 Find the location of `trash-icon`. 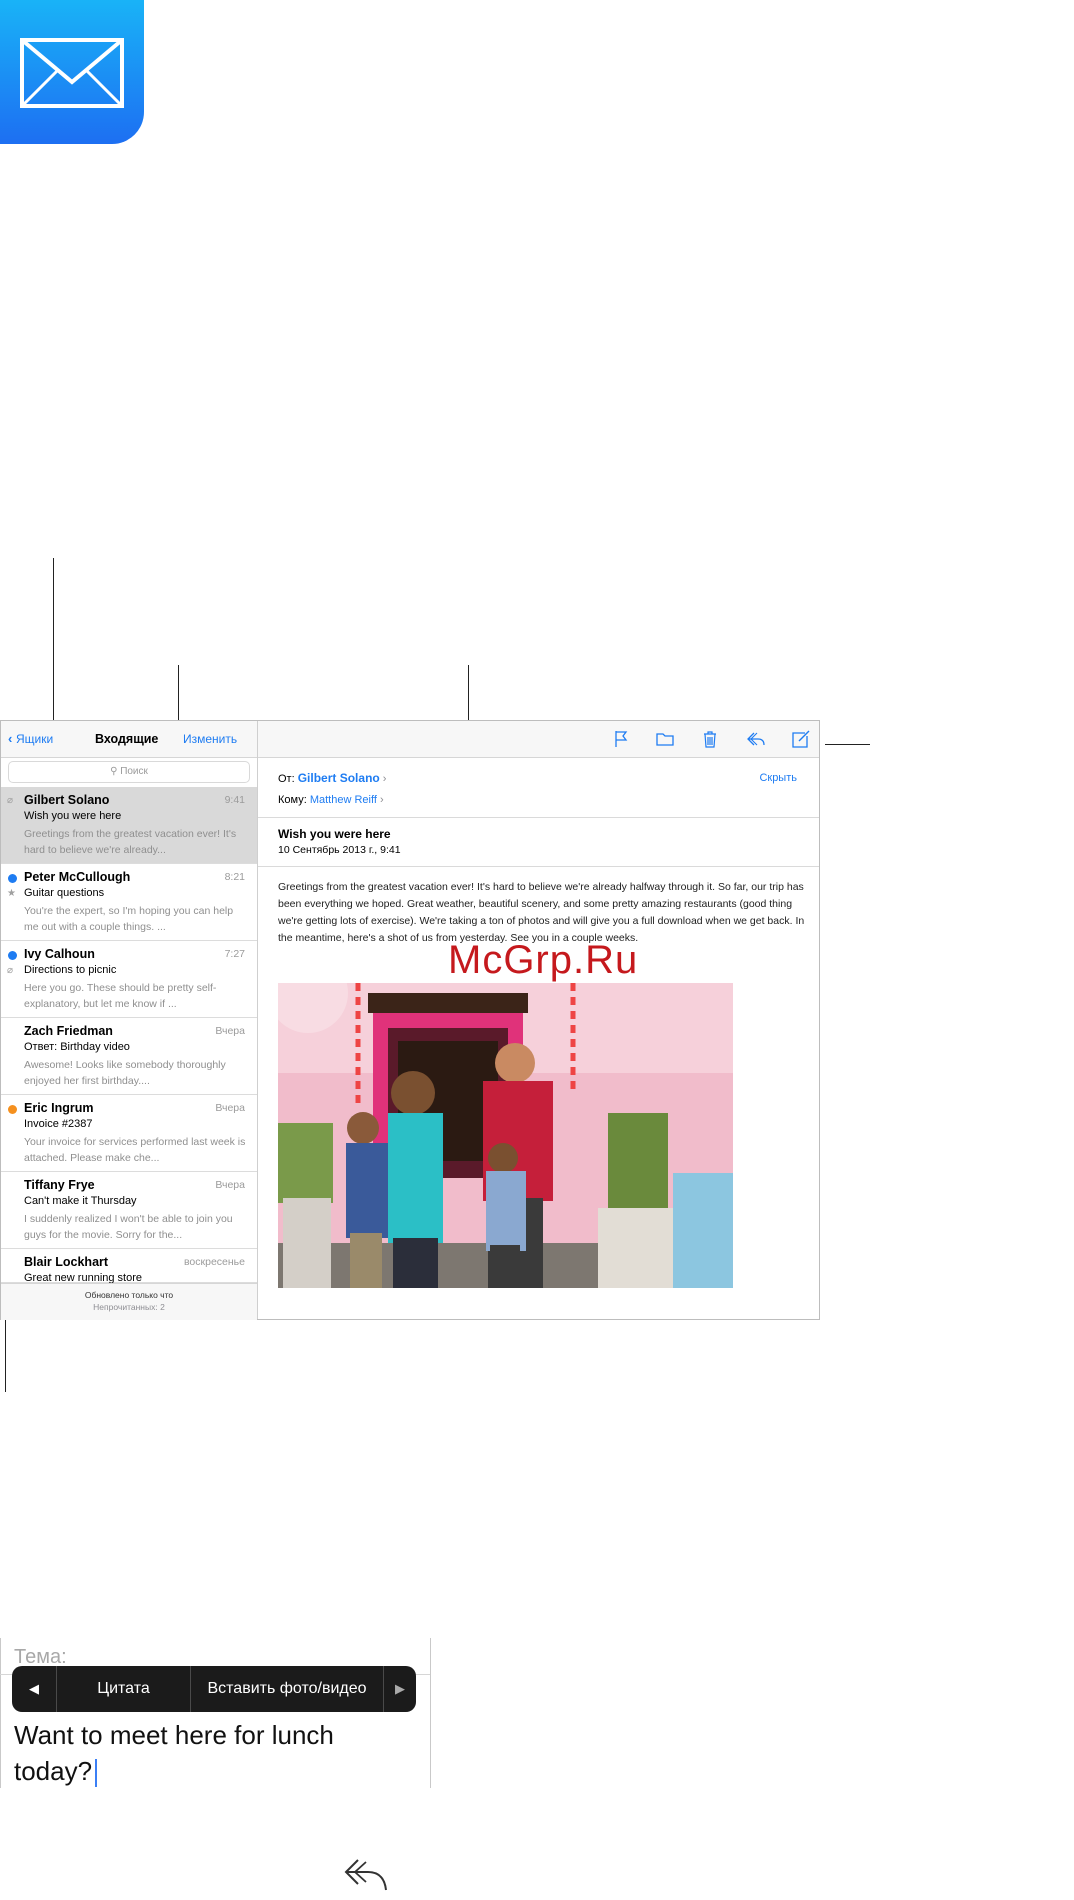

trash-icon is located at coordinates (710, 739).